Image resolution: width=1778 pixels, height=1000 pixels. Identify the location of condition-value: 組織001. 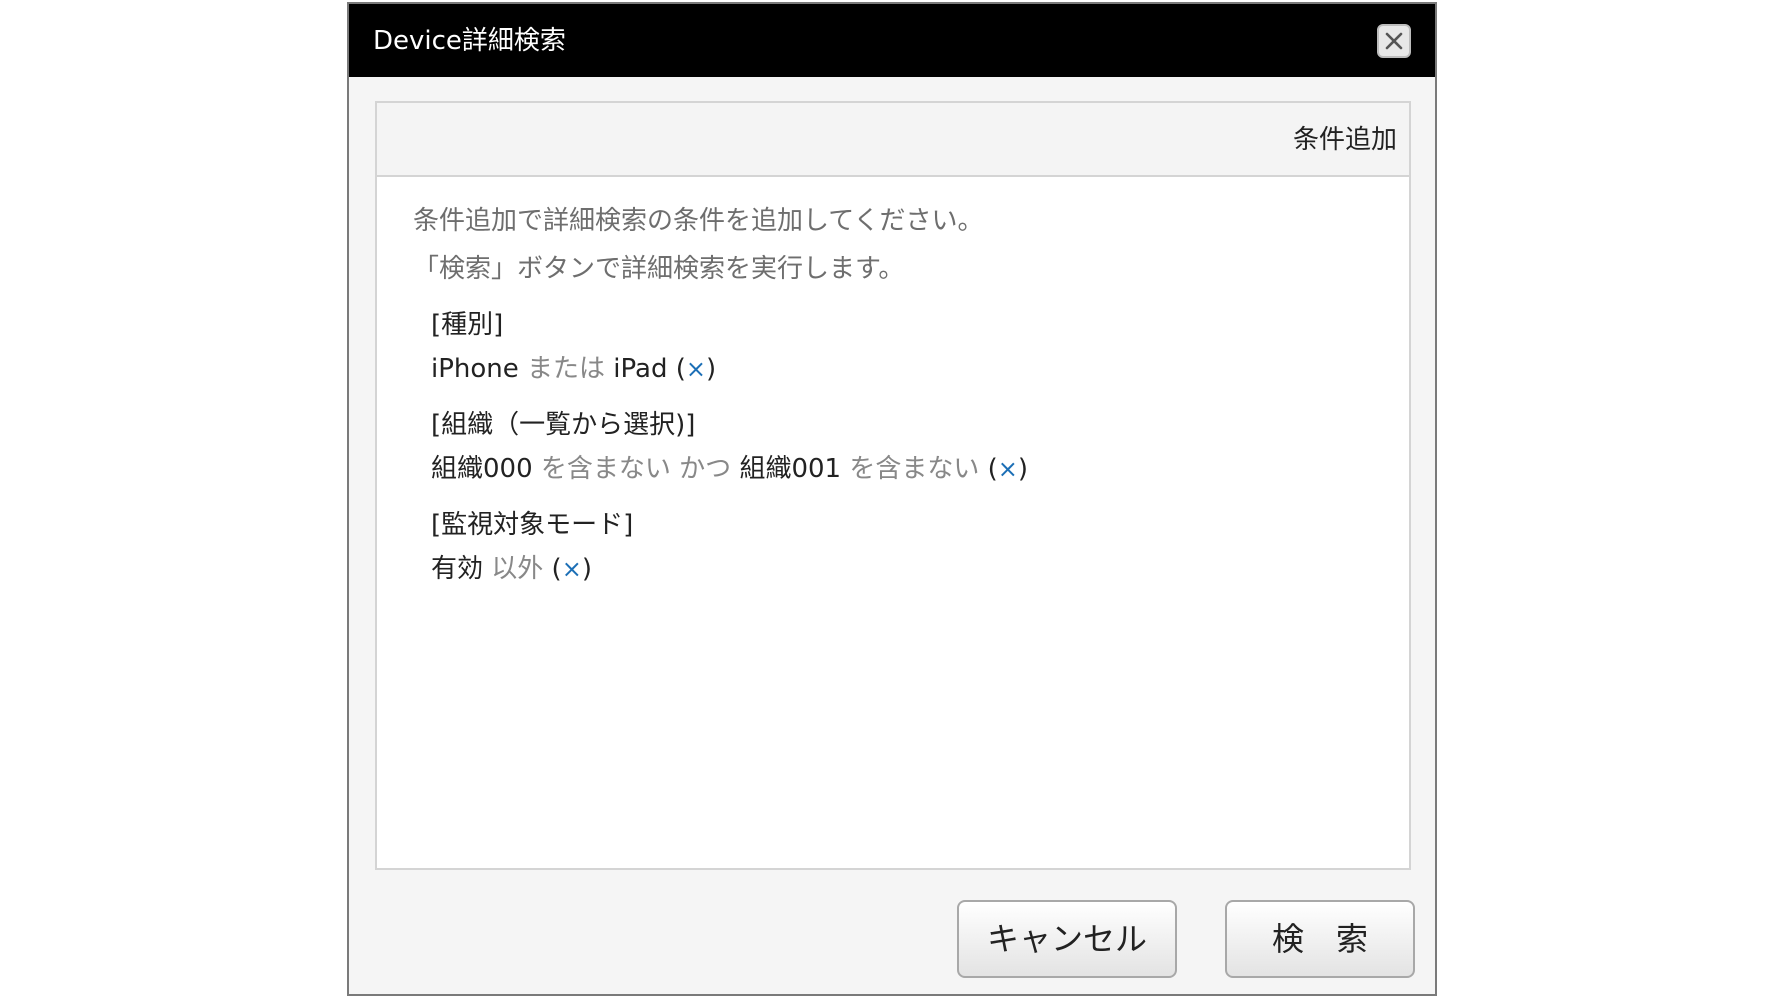
(790, 469).